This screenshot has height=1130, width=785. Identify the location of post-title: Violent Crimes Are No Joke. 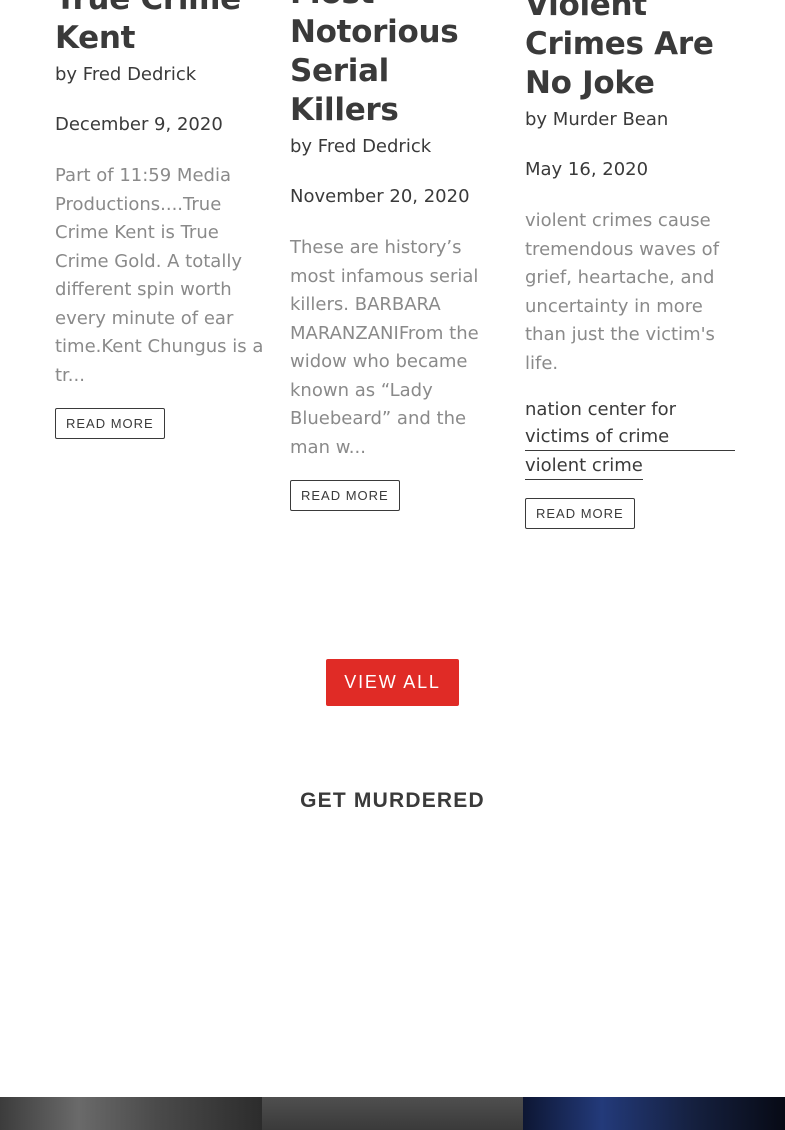
(630, 51).